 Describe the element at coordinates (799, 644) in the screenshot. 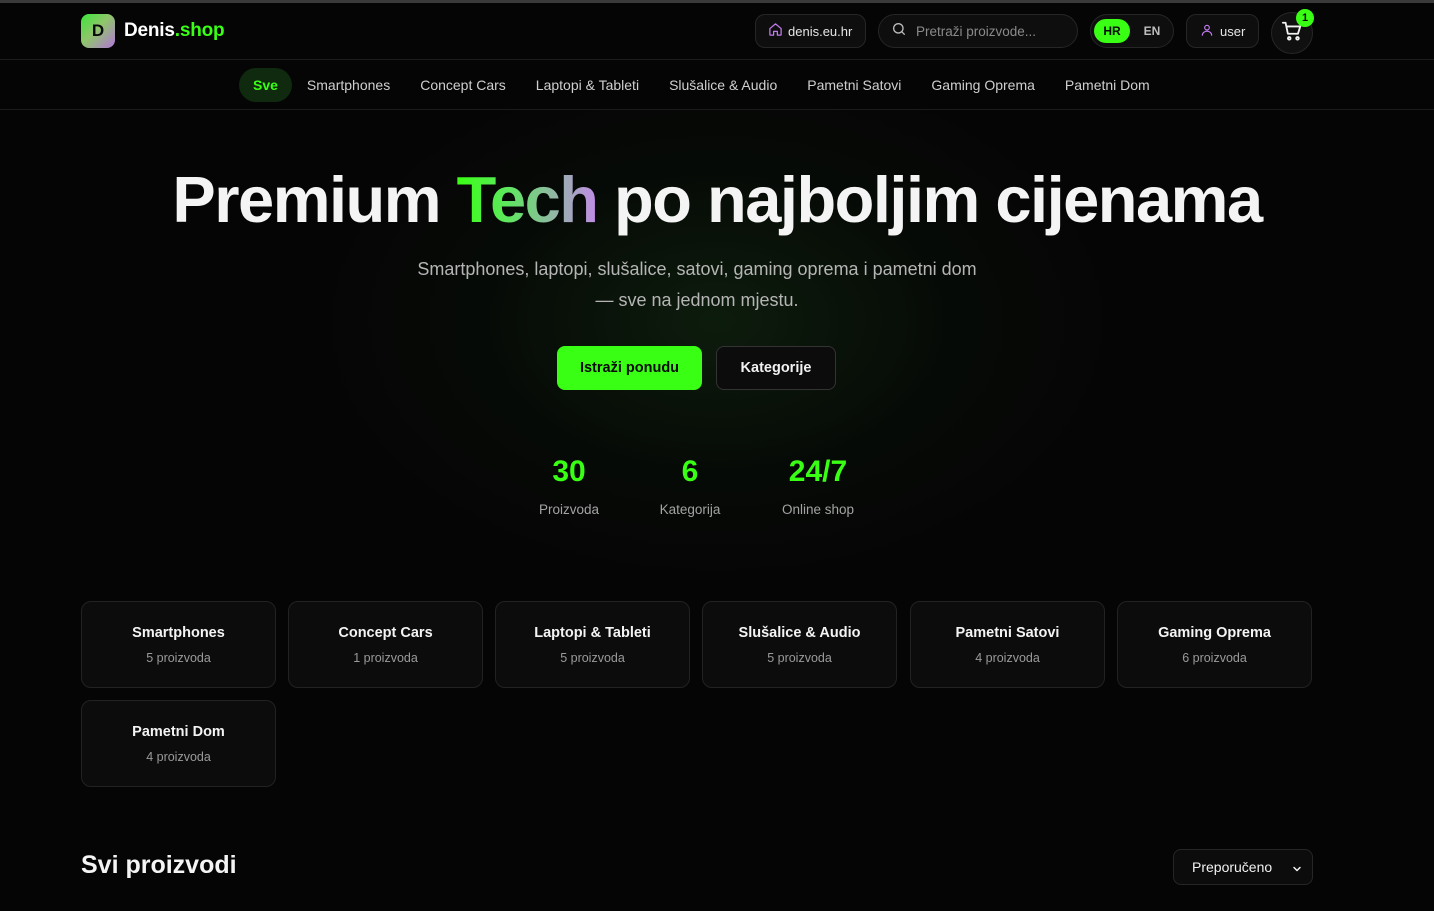

I see `category-card-slusalice-audio: Slušalice & Audio 5 proizvoda` at that location.